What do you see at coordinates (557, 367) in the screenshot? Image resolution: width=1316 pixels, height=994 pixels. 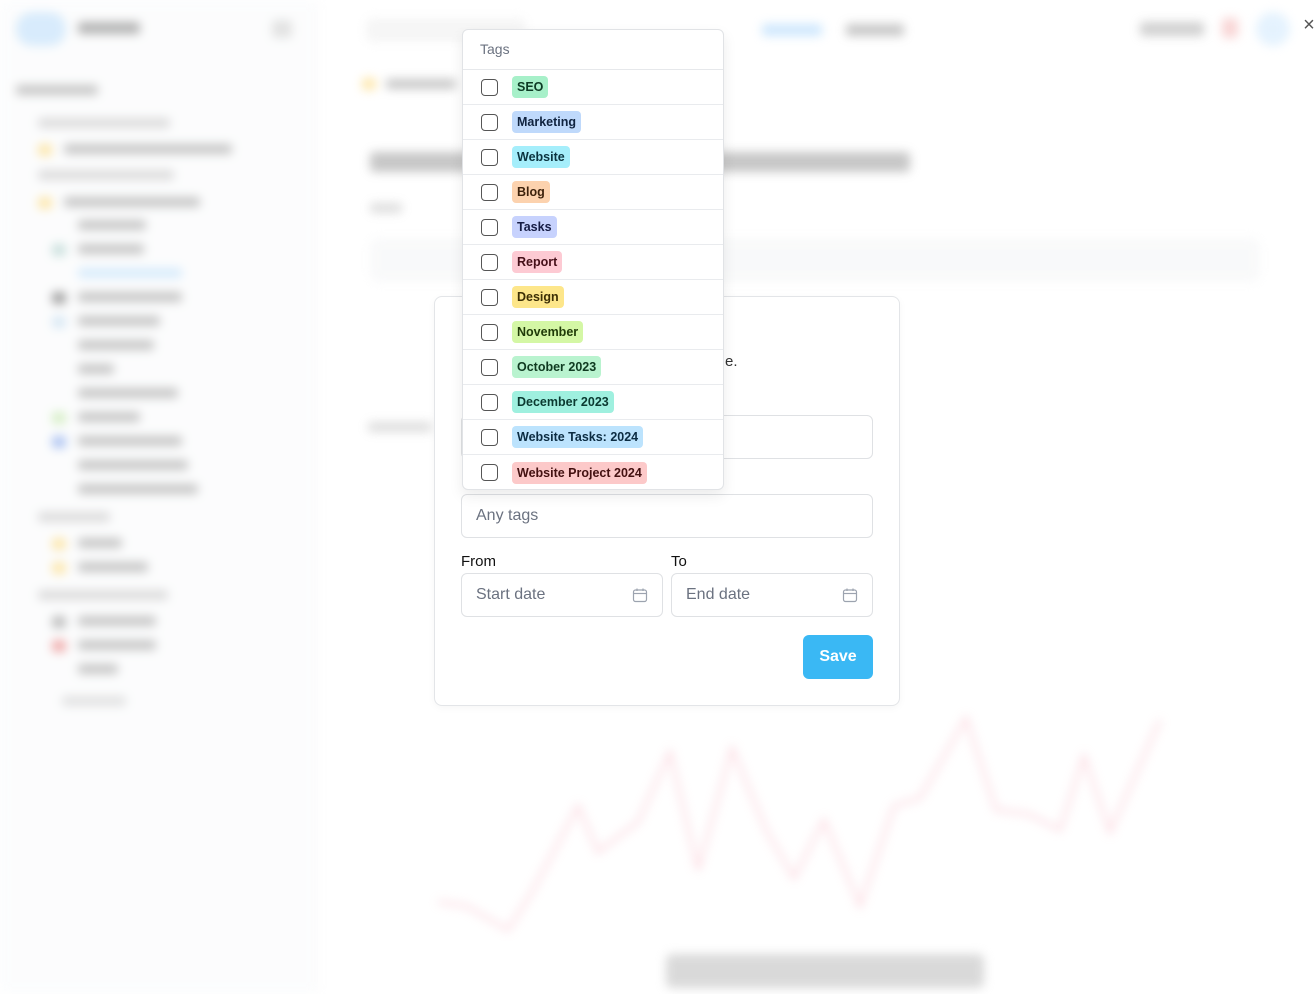 I see `tag-label: October 2023` at bounding box center [557, 367].